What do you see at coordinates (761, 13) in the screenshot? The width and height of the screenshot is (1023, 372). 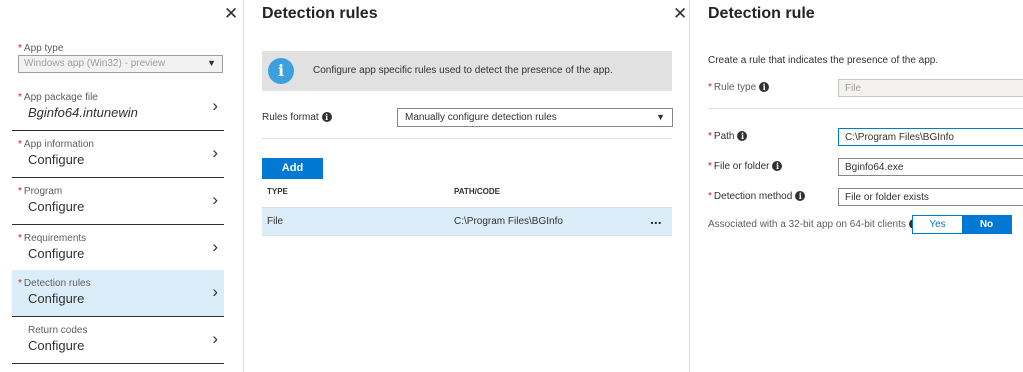 I see `blade-title: Detection rule` at bounding box center [761, 13].